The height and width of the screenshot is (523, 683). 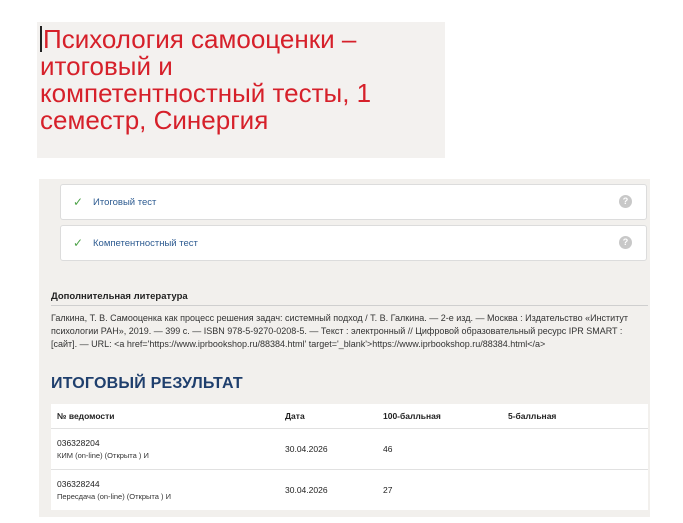 What do you see at coordinates (154, 120) in the screenshot?
I see `title-line-4: семестр, Синергия` at bounding box center [154, 120].